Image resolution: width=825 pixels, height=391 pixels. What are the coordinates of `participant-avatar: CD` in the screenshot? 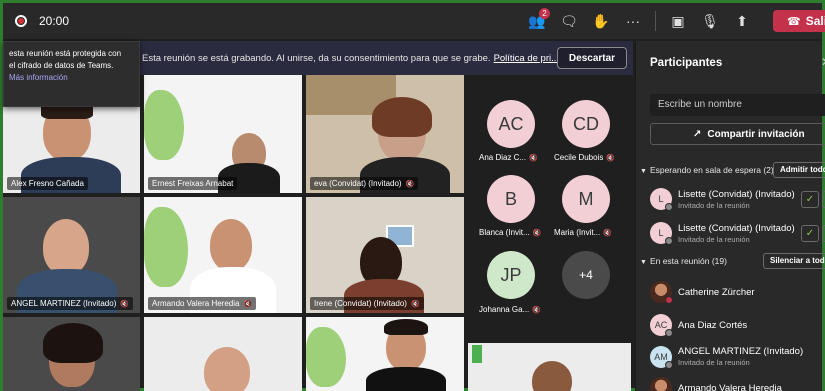 It's located at (586, 124).